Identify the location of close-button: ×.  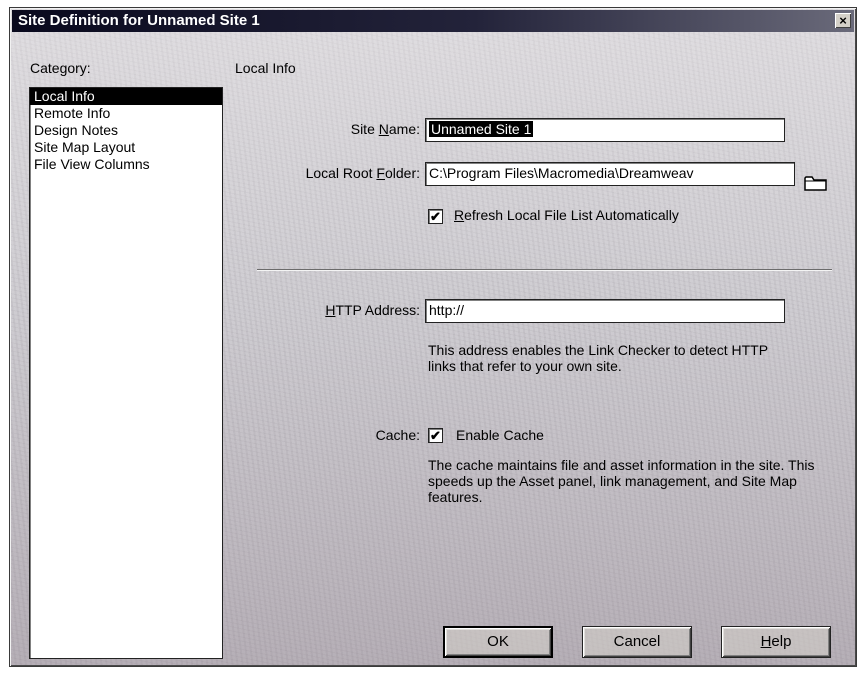
(843, 20).